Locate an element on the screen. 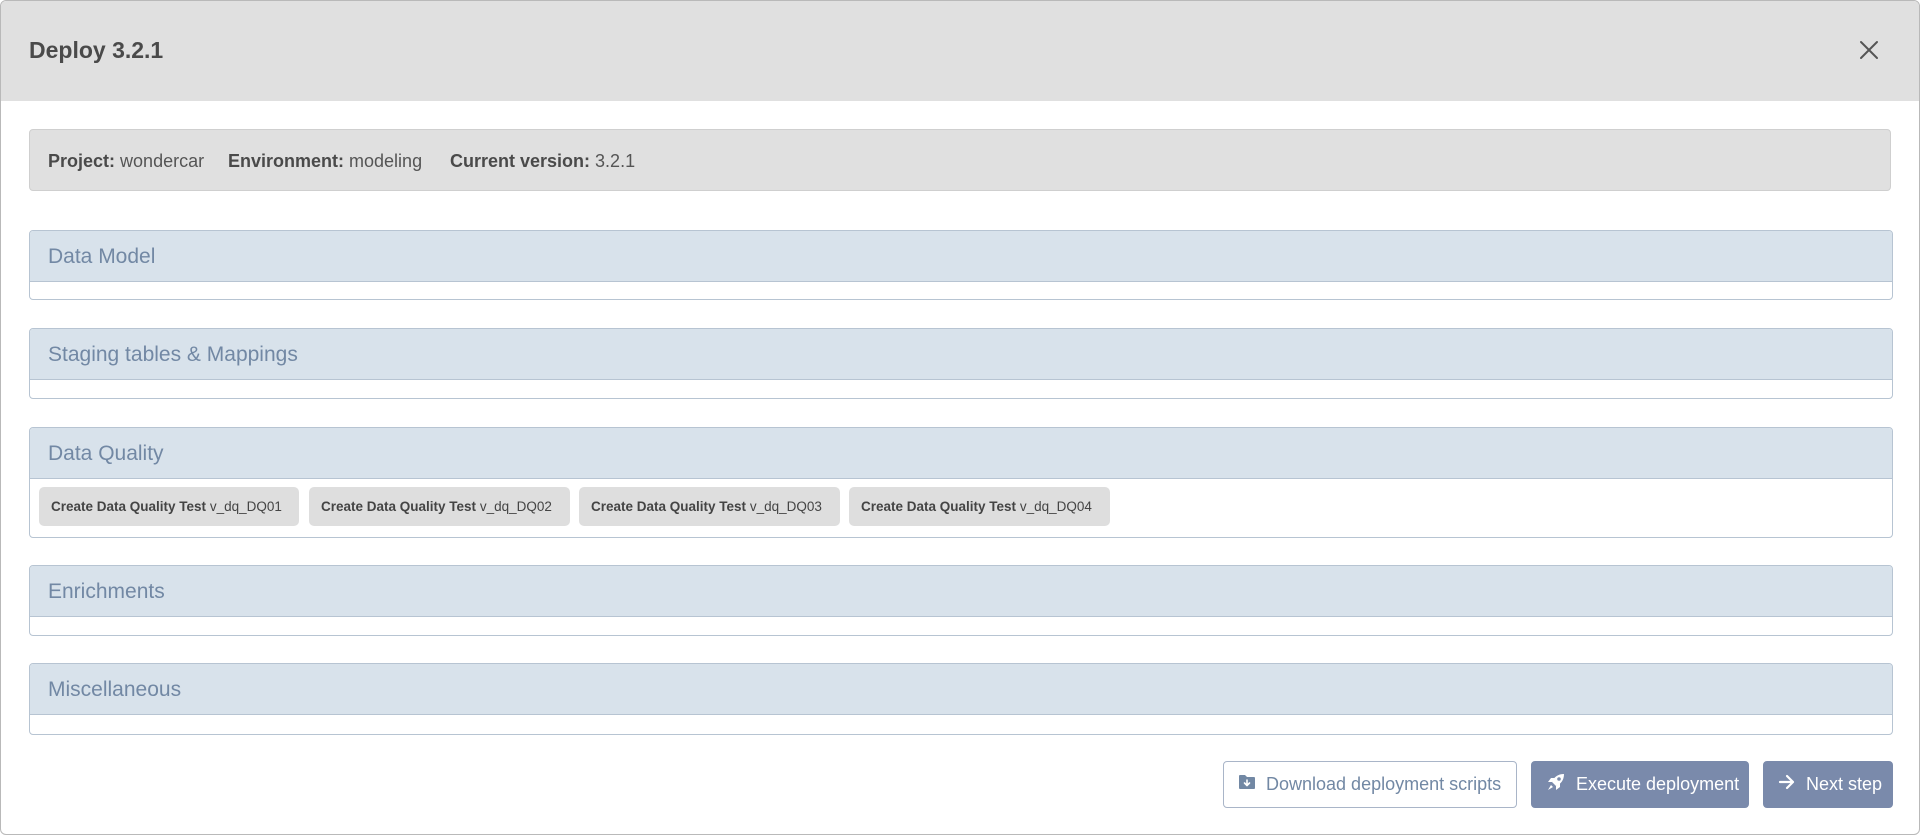 Image resolution: width=1920 pixels, height=835 pixels. modal-title: Deploy 3.2.1 is located at coordinates (96, 50).